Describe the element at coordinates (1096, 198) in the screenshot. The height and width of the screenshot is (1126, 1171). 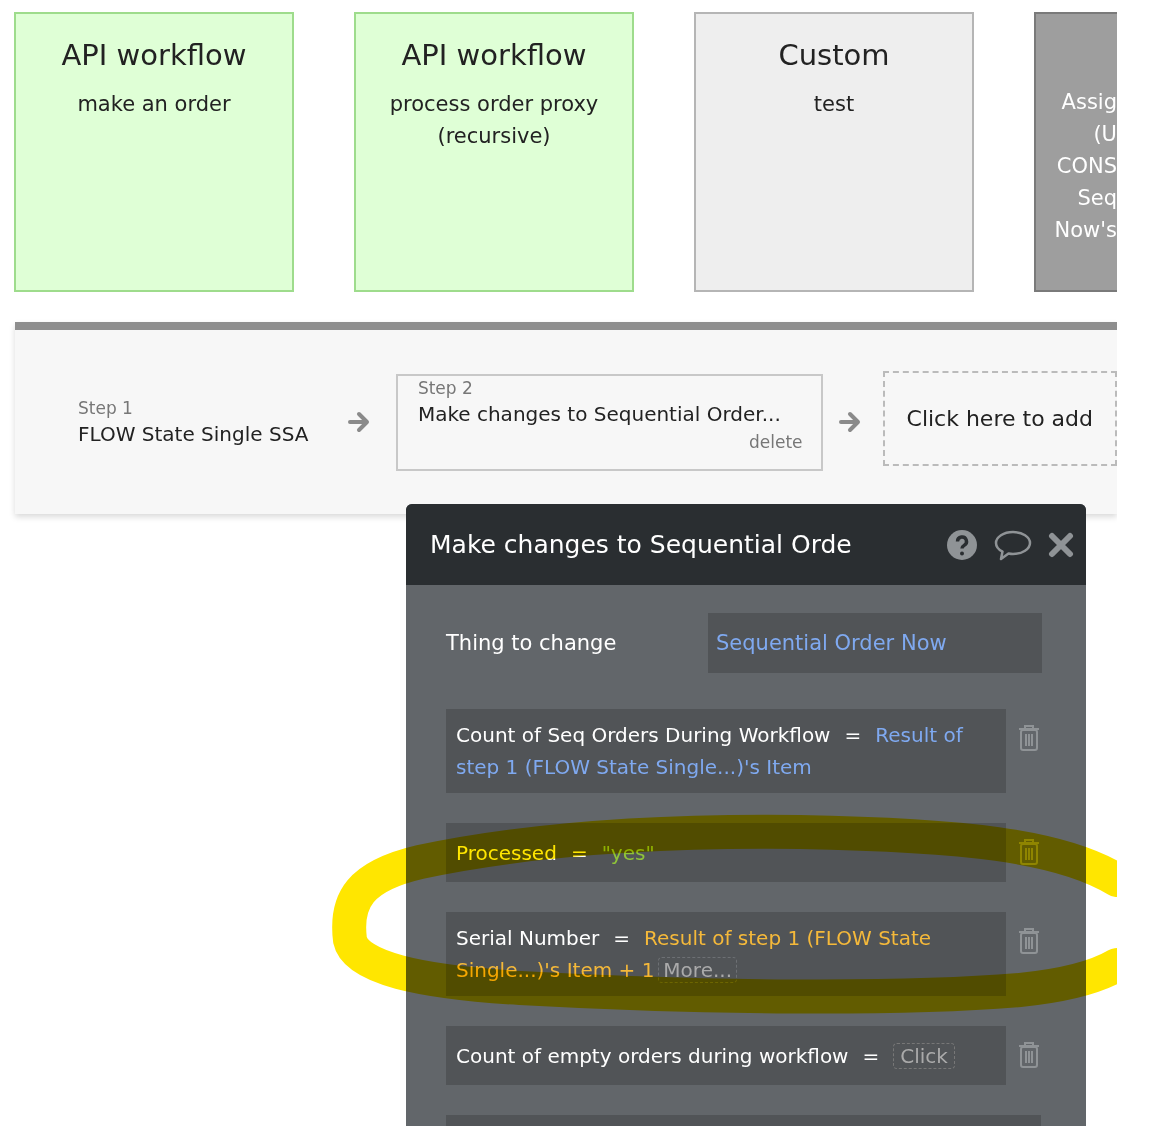
I see `card-text: Seq` at that location.